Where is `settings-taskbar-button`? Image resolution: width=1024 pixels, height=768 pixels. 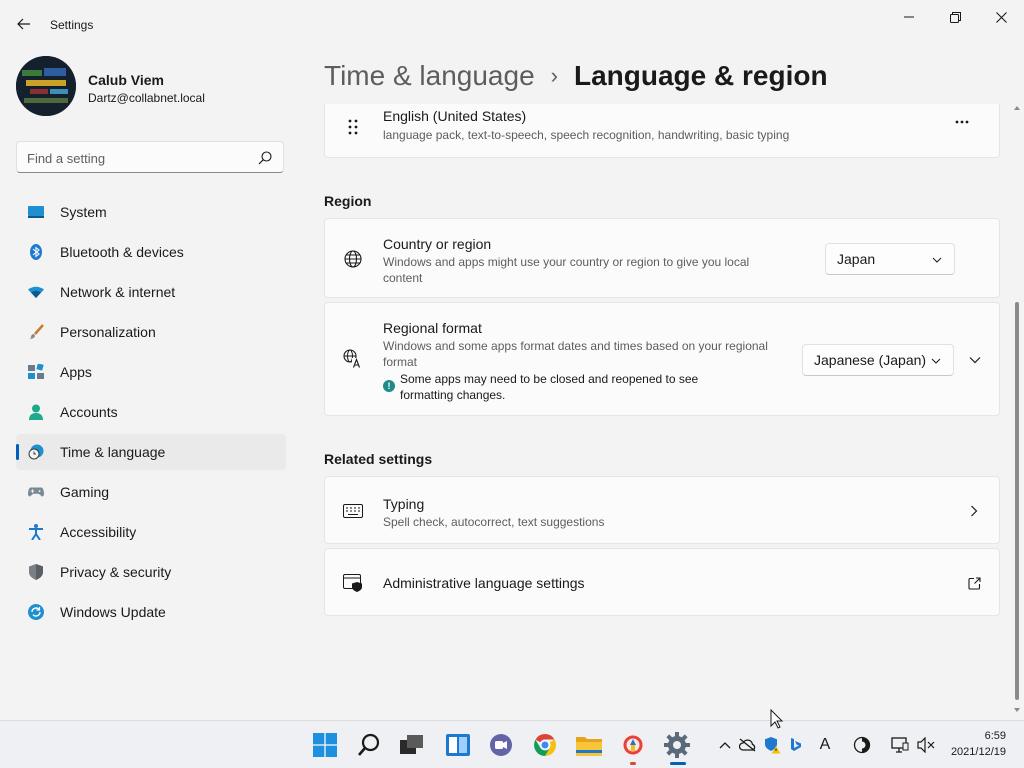
settings-taskbar-button is located at coordinates (677, 745).